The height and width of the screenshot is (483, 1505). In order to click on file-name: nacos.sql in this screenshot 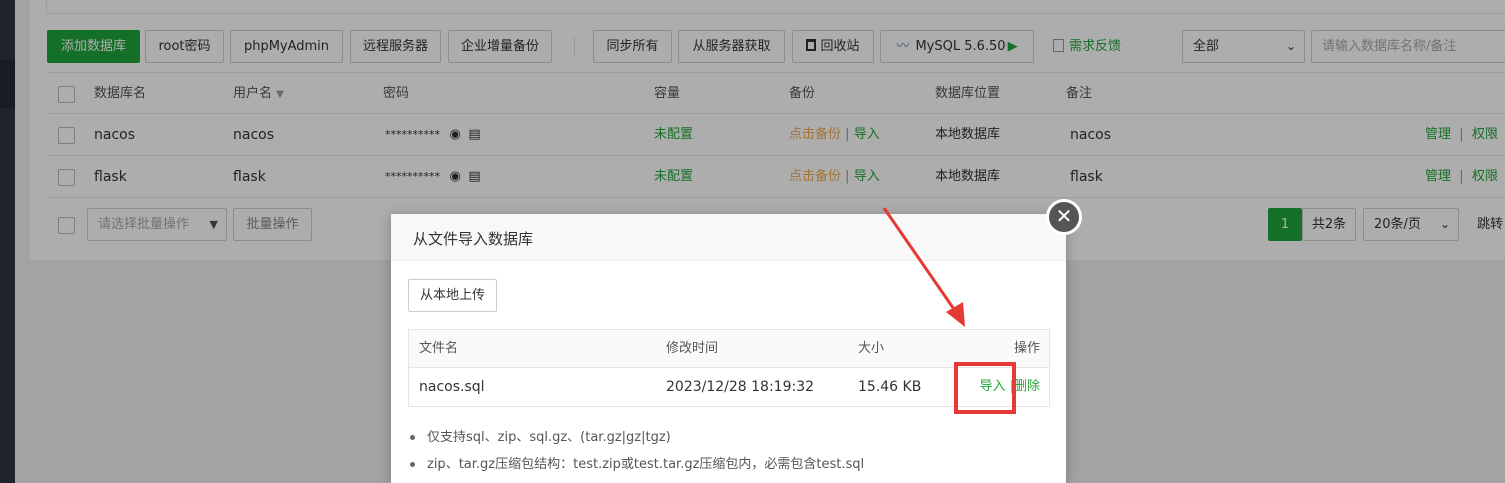, I will do `click(452, 387)`.